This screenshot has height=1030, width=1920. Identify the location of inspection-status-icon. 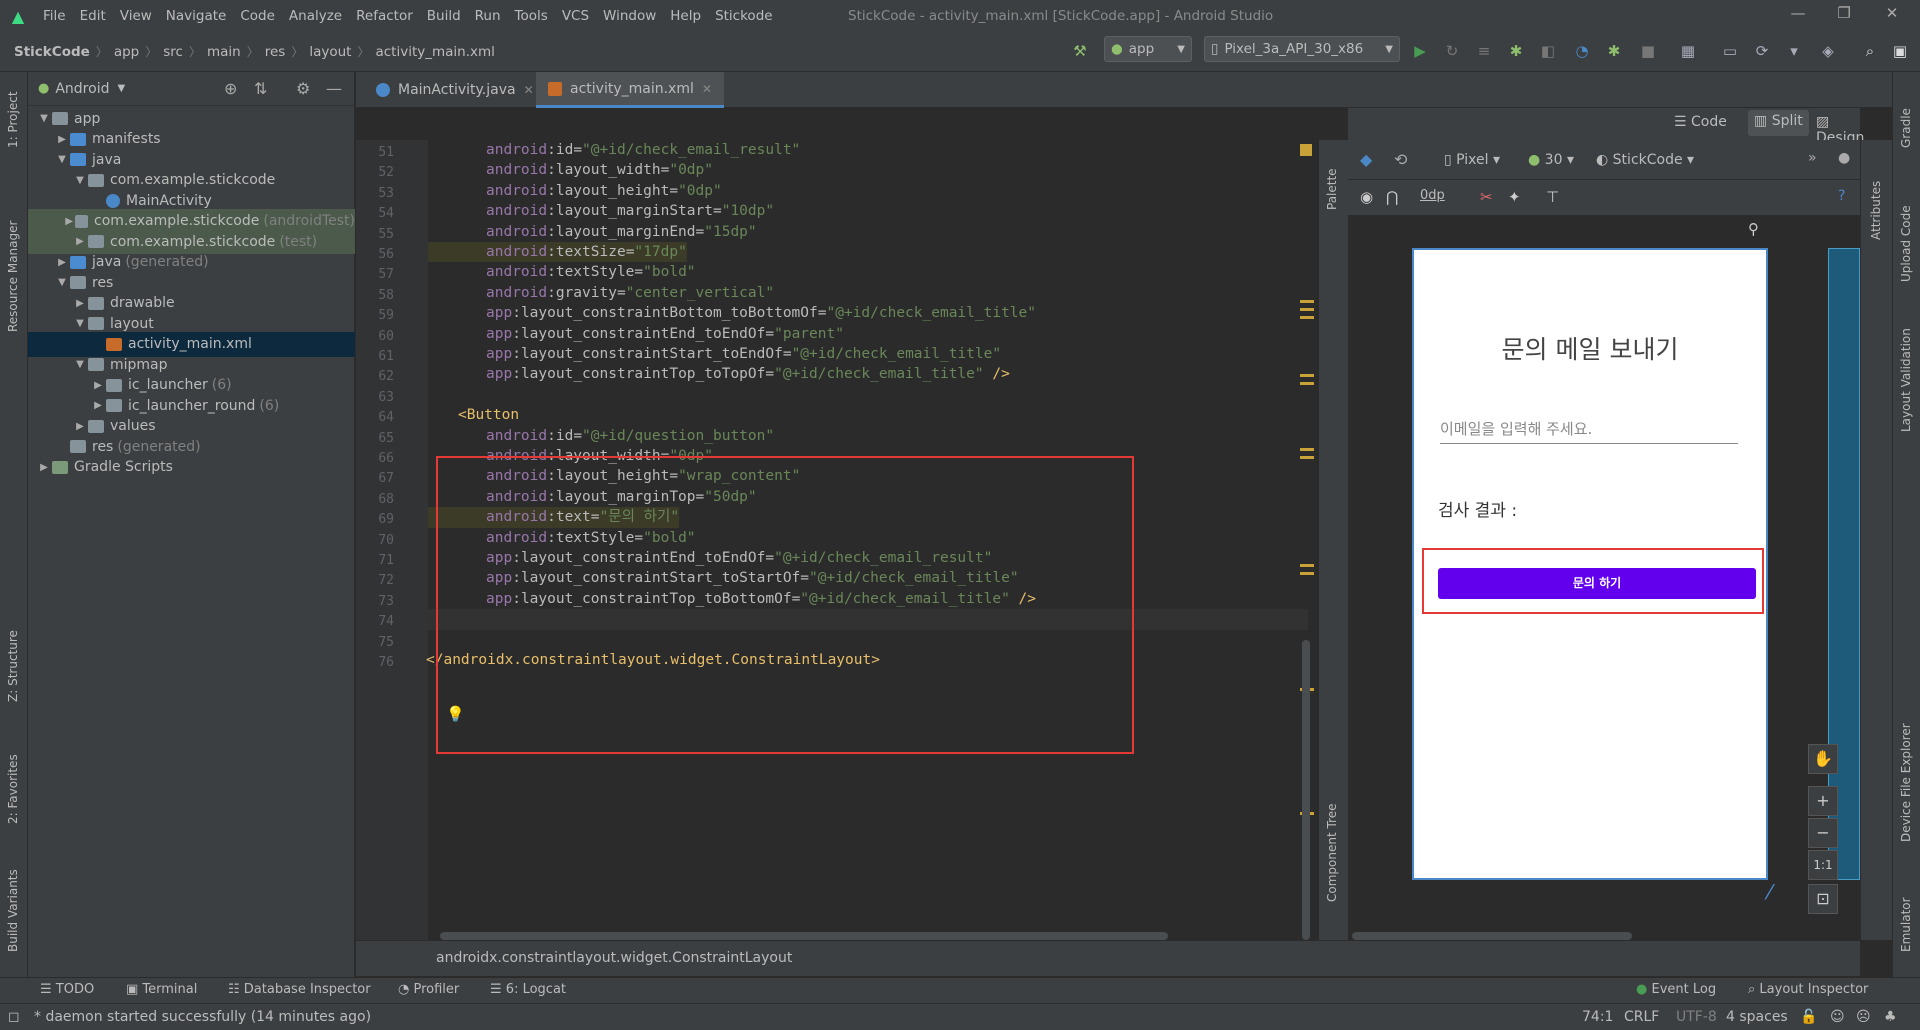
(1306, 150).